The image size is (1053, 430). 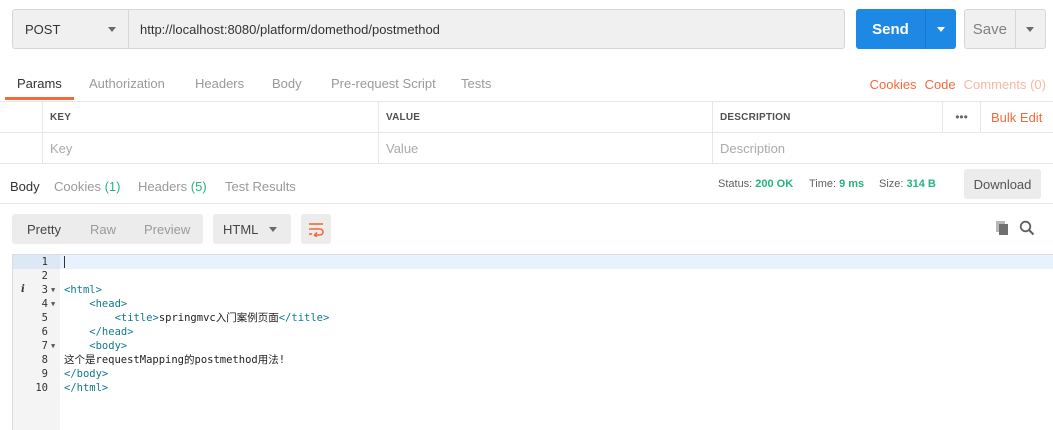 I want to click on code-text: </body>, so click(x=86, y=374).